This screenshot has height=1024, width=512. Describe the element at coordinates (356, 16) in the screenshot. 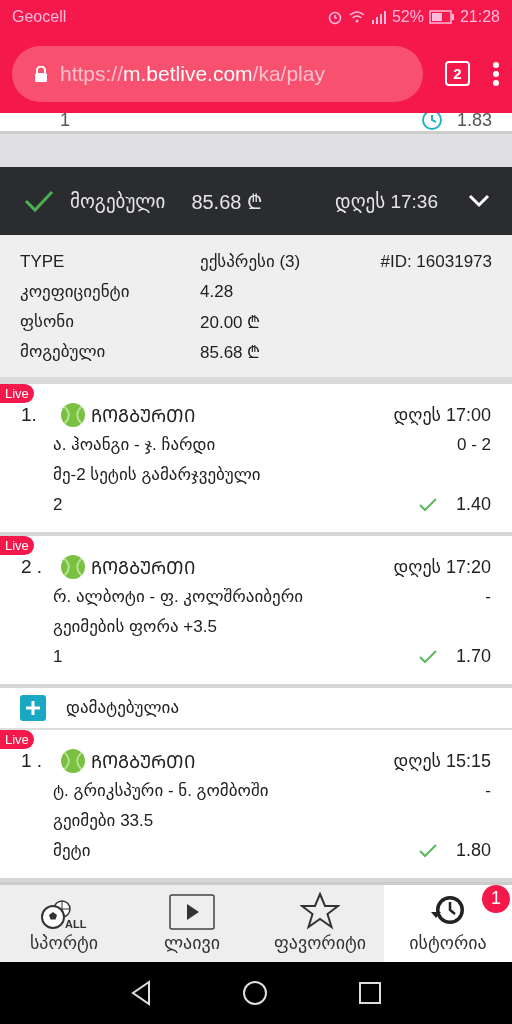

I see `wifi-icon` at that location.